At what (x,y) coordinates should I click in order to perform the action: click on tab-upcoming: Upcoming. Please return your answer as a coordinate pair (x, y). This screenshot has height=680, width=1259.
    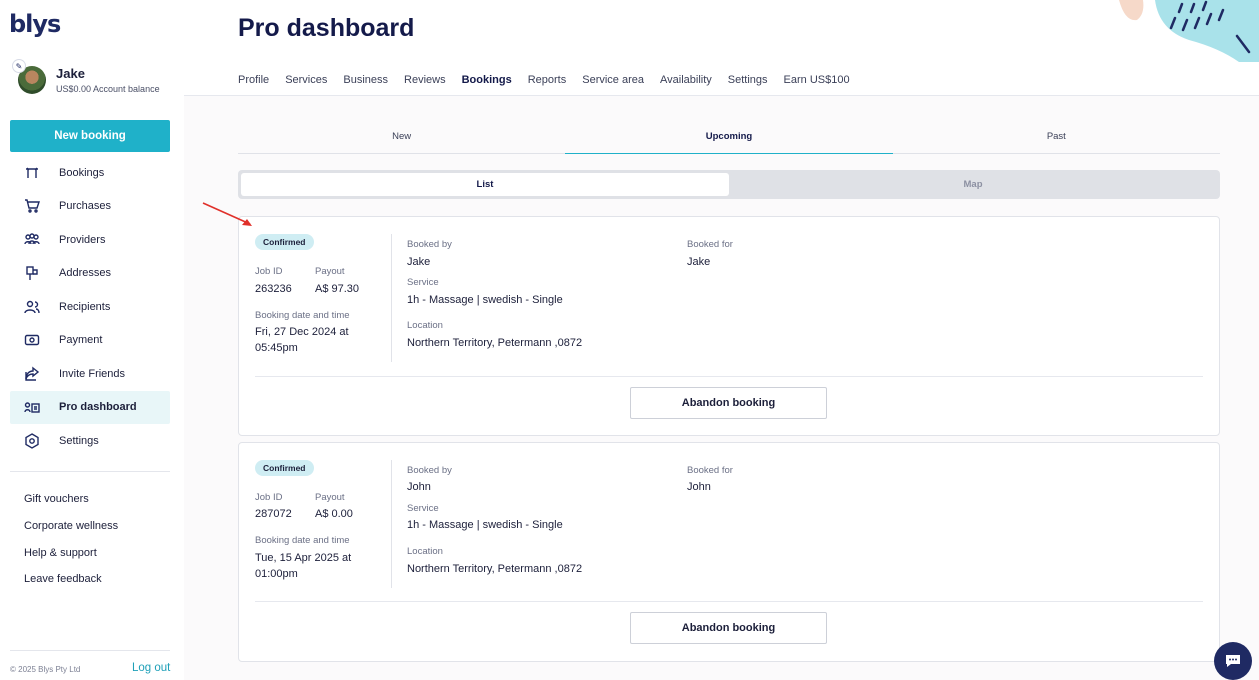
    Looking at the image, I should click on (729, 137).